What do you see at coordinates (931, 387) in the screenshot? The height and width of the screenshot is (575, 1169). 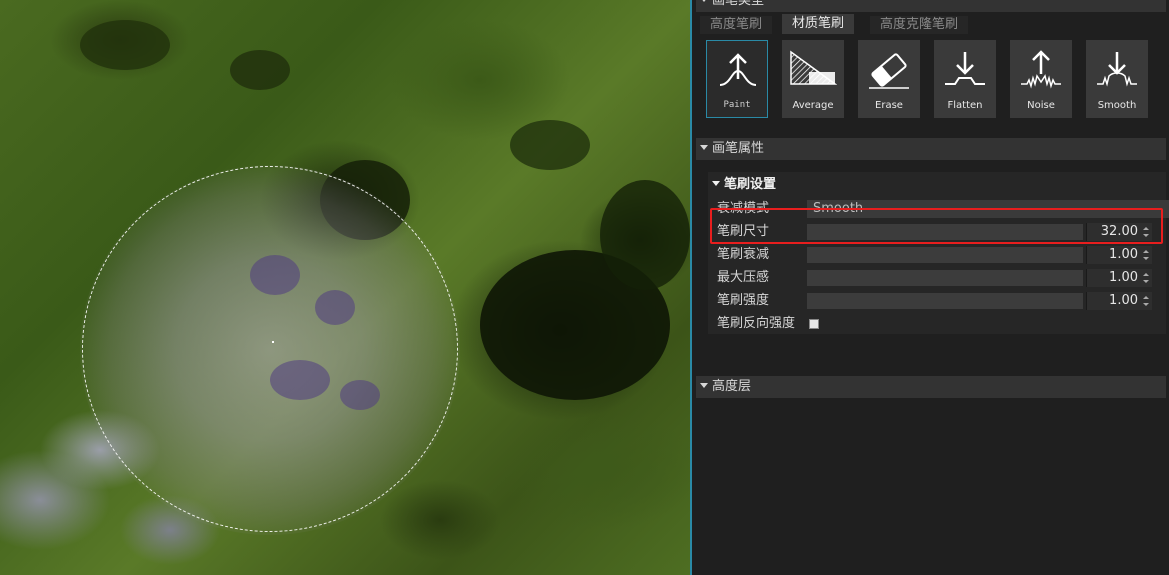 I see `height-layer-header: 高度层` at bounding box center [931, 387].